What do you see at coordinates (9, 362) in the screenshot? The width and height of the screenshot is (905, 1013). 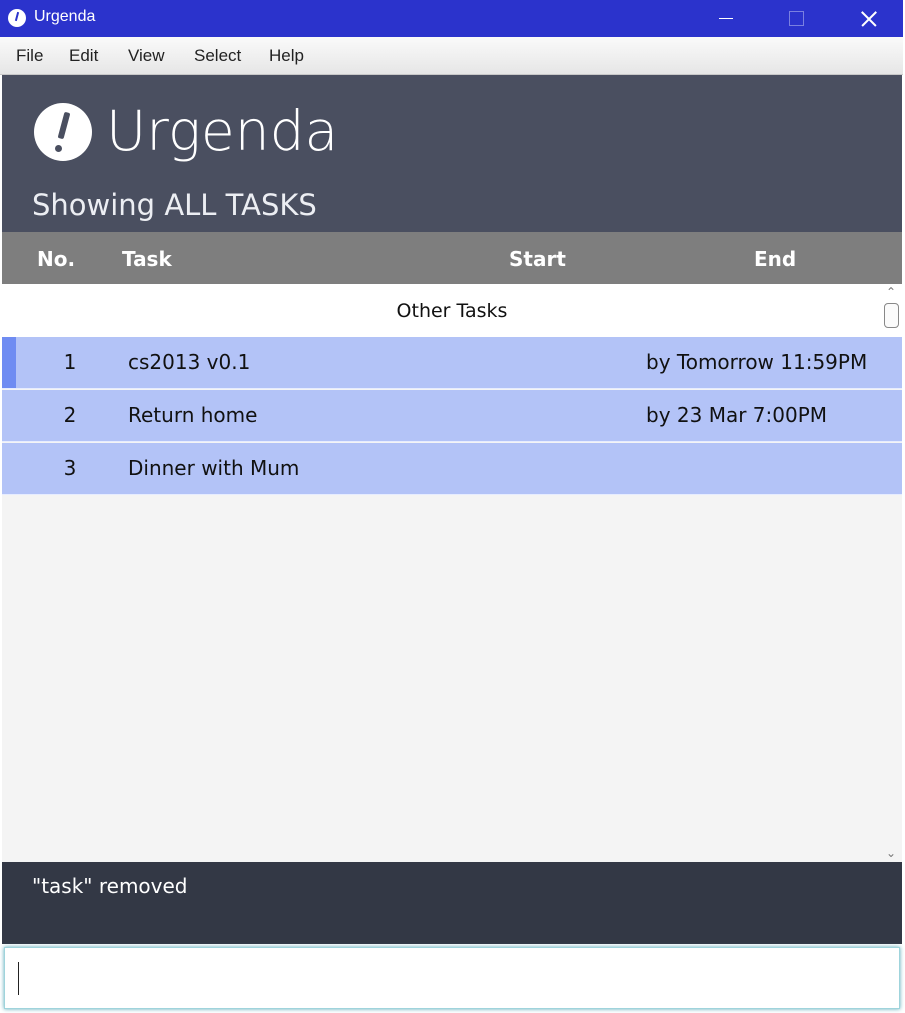 I see `selection-indicator` at bounding box center [9, 362].